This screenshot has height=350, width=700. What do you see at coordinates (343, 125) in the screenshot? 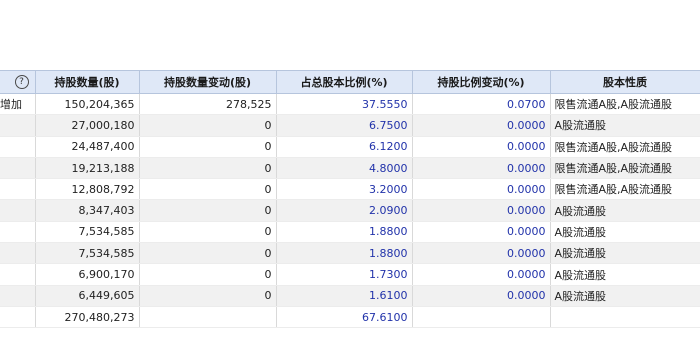
I see `row-ratio: 6.7500` at bounding box center [343, 125].